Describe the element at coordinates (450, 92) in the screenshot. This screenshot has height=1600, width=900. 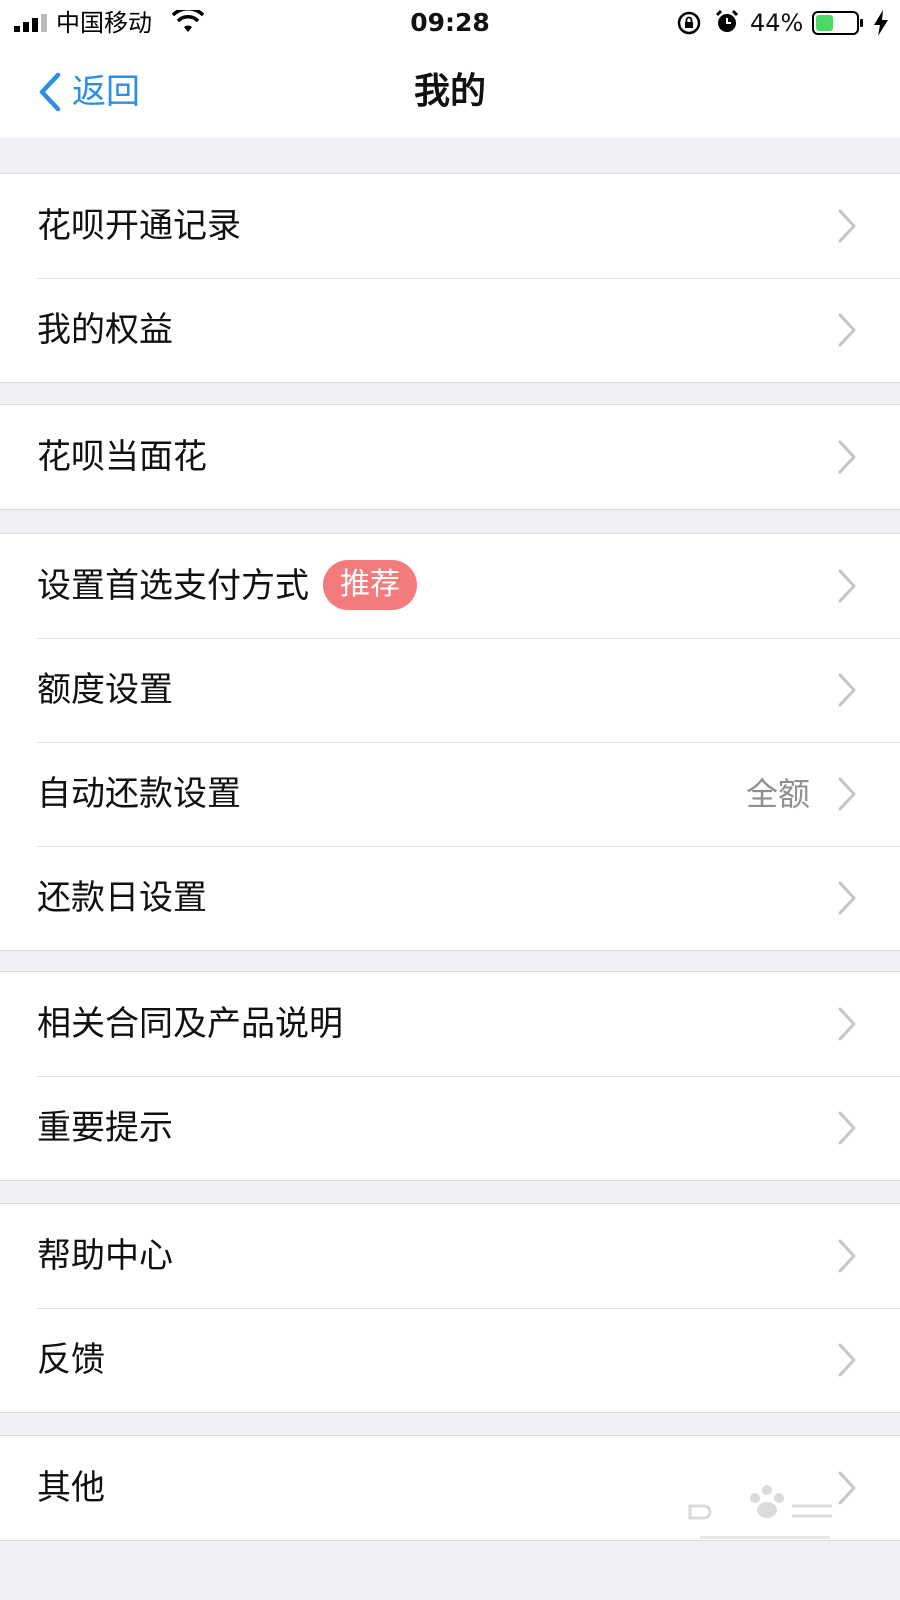
I see `navigation-bar: 我的 返回` at that location.